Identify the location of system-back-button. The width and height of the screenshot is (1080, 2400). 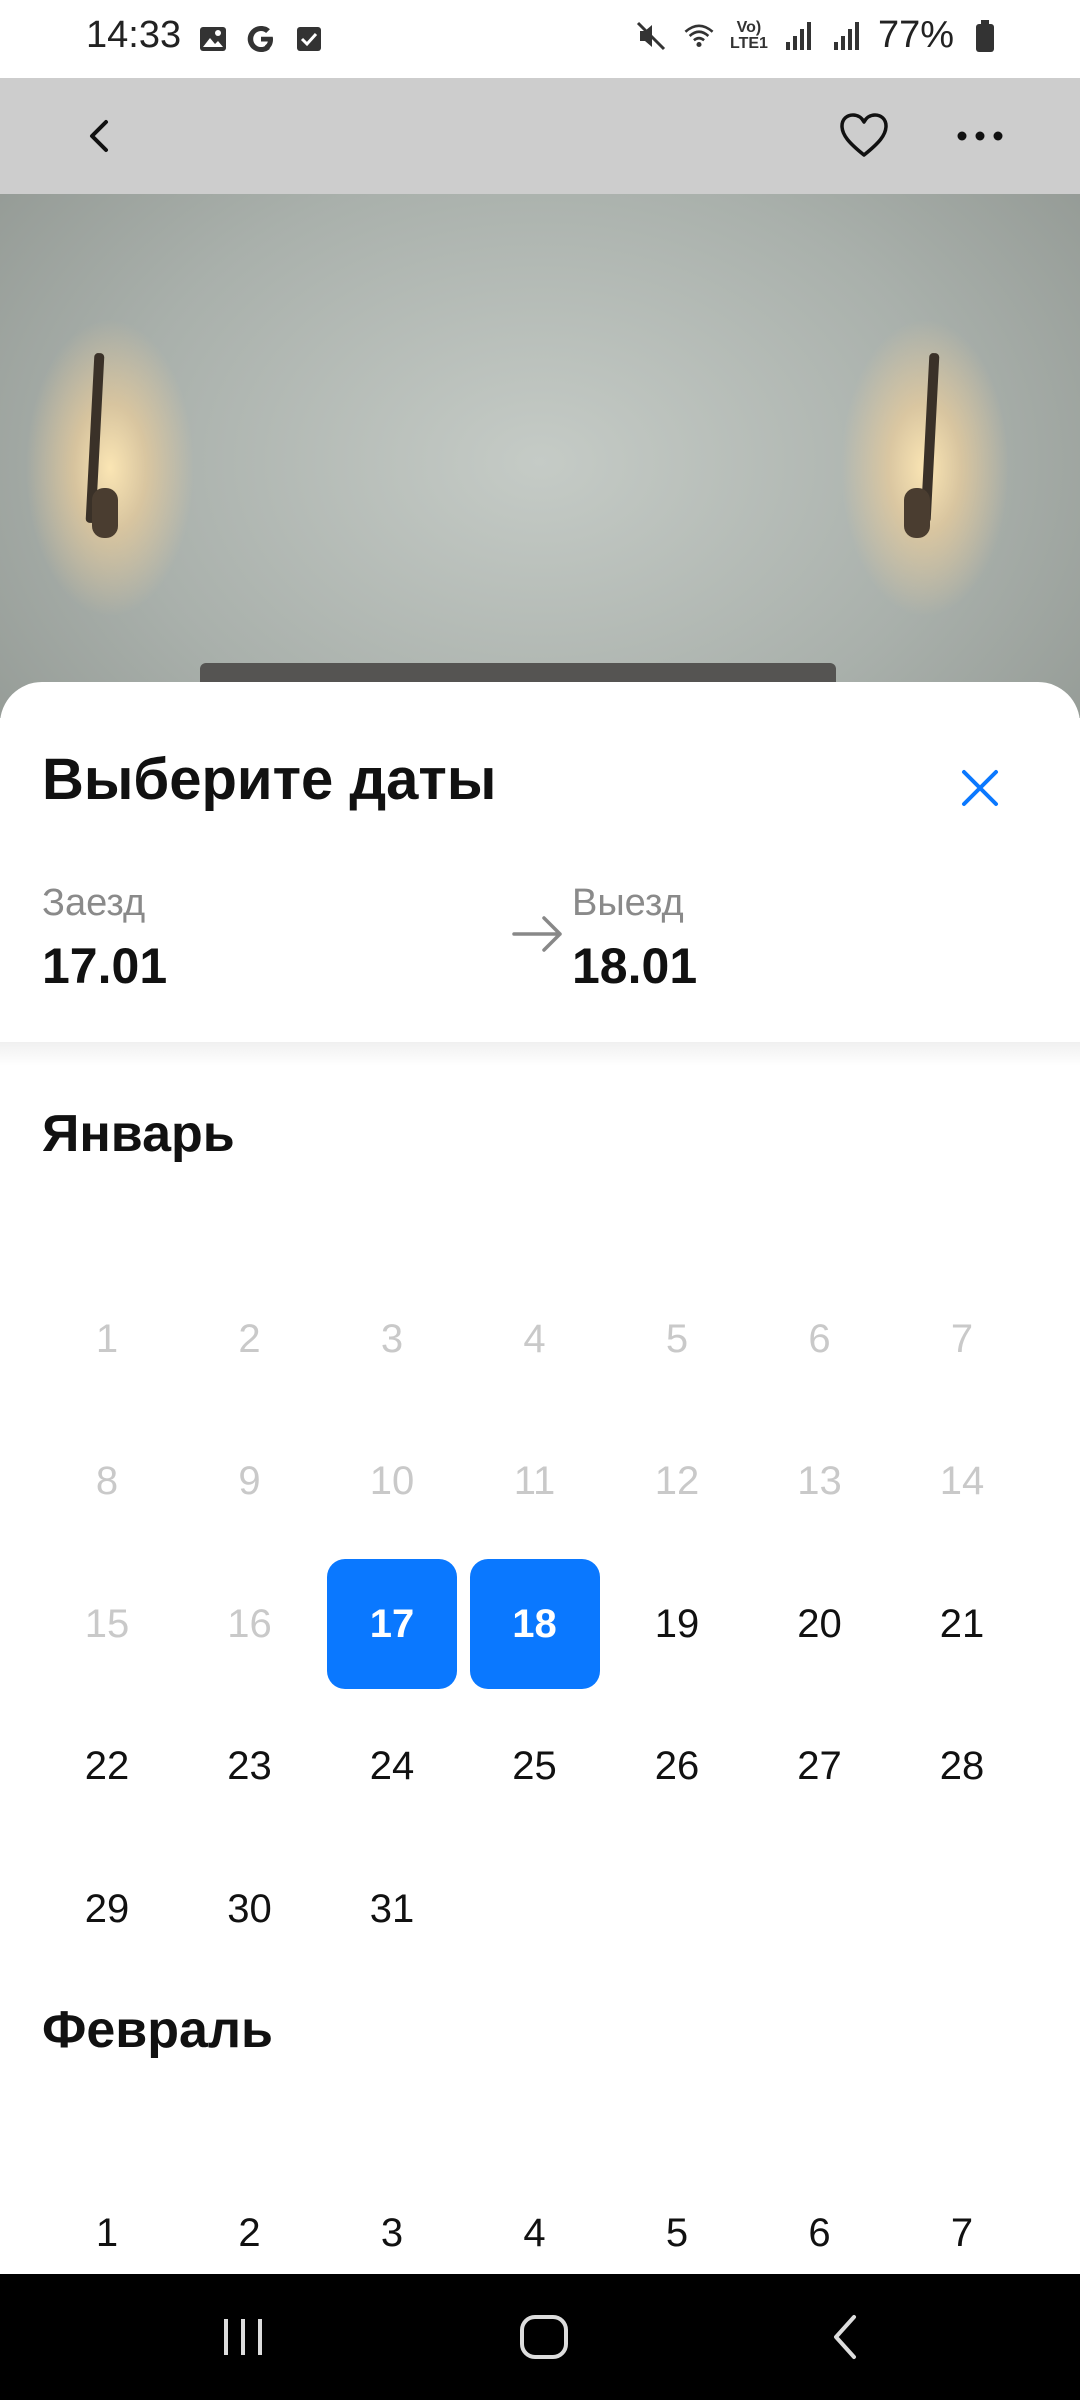
(846, 2337).